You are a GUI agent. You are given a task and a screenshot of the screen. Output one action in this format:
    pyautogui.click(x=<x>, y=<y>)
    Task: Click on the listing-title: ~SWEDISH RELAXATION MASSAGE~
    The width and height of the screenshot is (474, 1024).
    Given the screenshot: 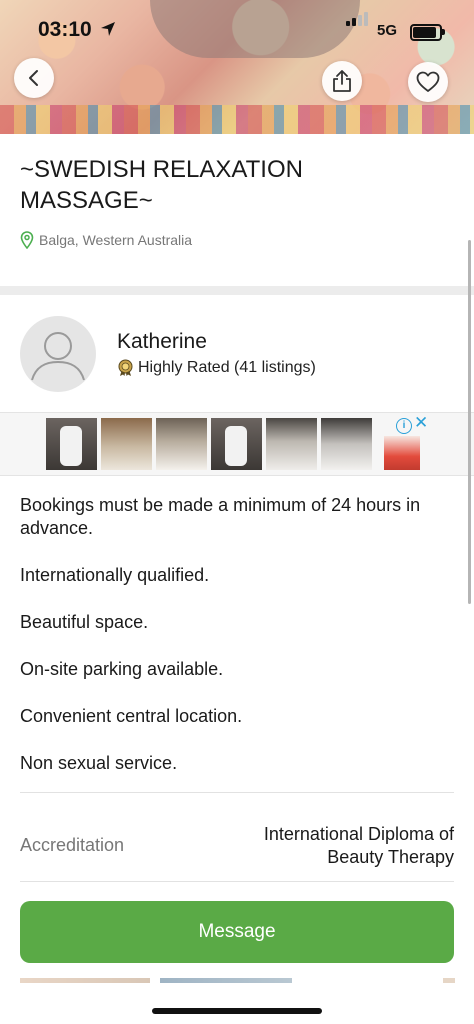 What is the action you would take?
    pyautogui.click(x=161, y=185)
    